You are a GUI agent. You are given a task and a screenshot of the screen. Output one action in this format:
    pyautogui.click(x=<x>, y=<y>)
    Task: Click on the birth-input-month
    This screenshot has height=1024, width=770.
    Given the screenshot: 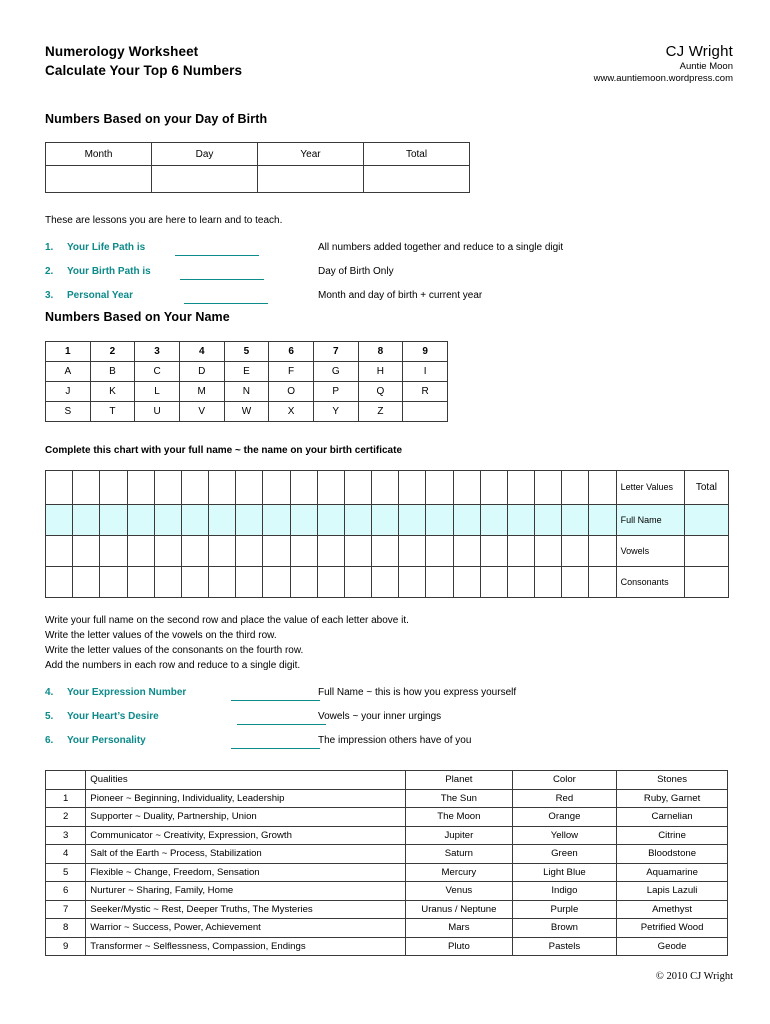 What is the action you would take?
    pyautogui.click(x=98, y=179)
    